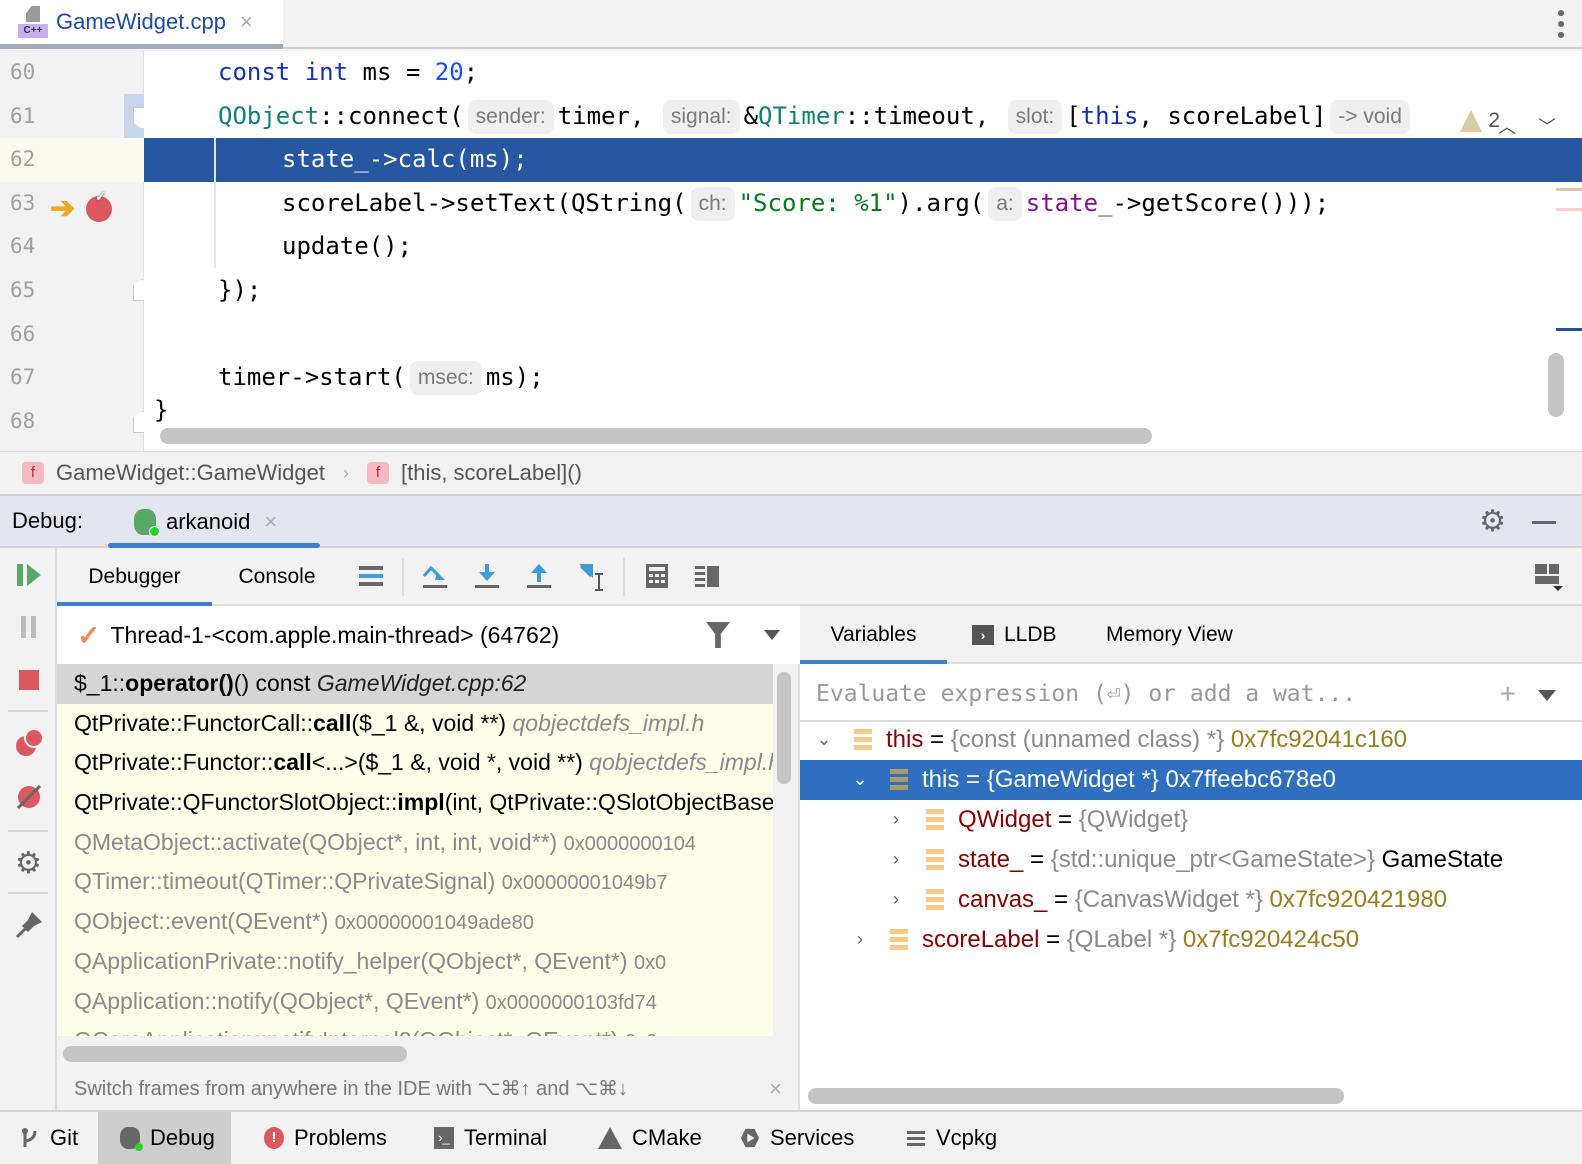  I want to click on function-icon: f, so click(377, 473).